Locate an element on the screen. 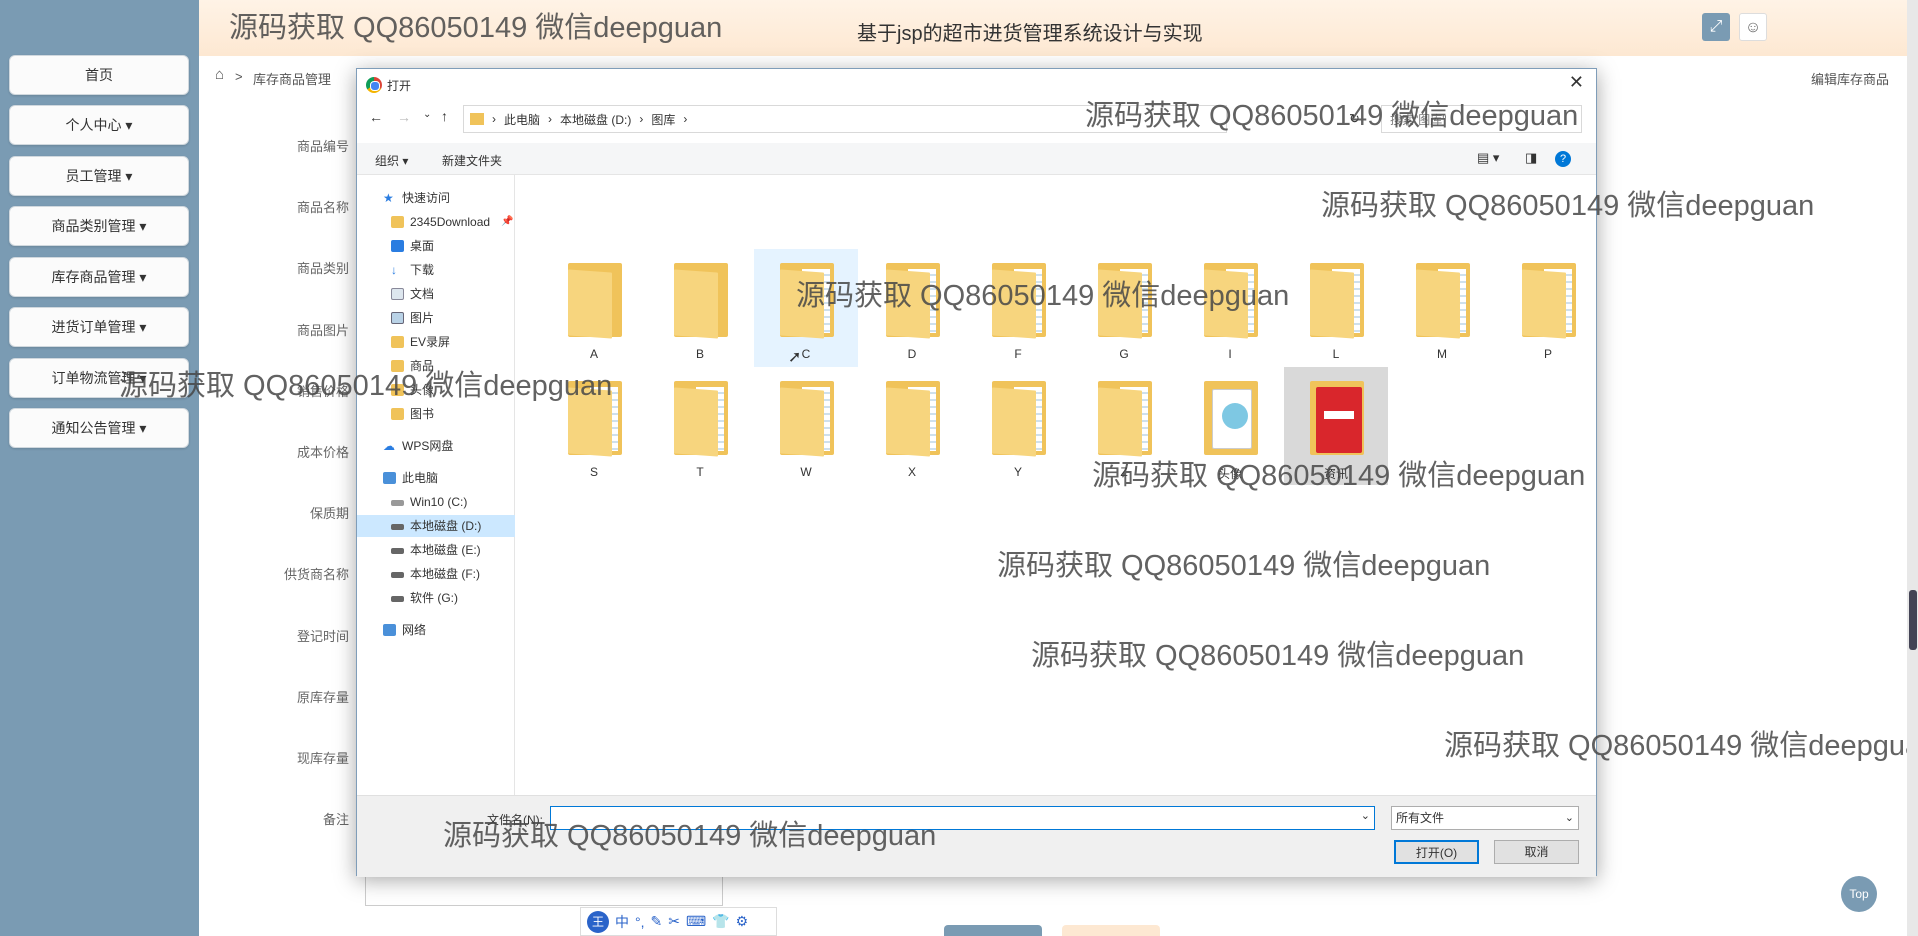 The height and width of the screenshot is (936, 1918). open-button: 打开(O) is located at coordinates (1436, 852).